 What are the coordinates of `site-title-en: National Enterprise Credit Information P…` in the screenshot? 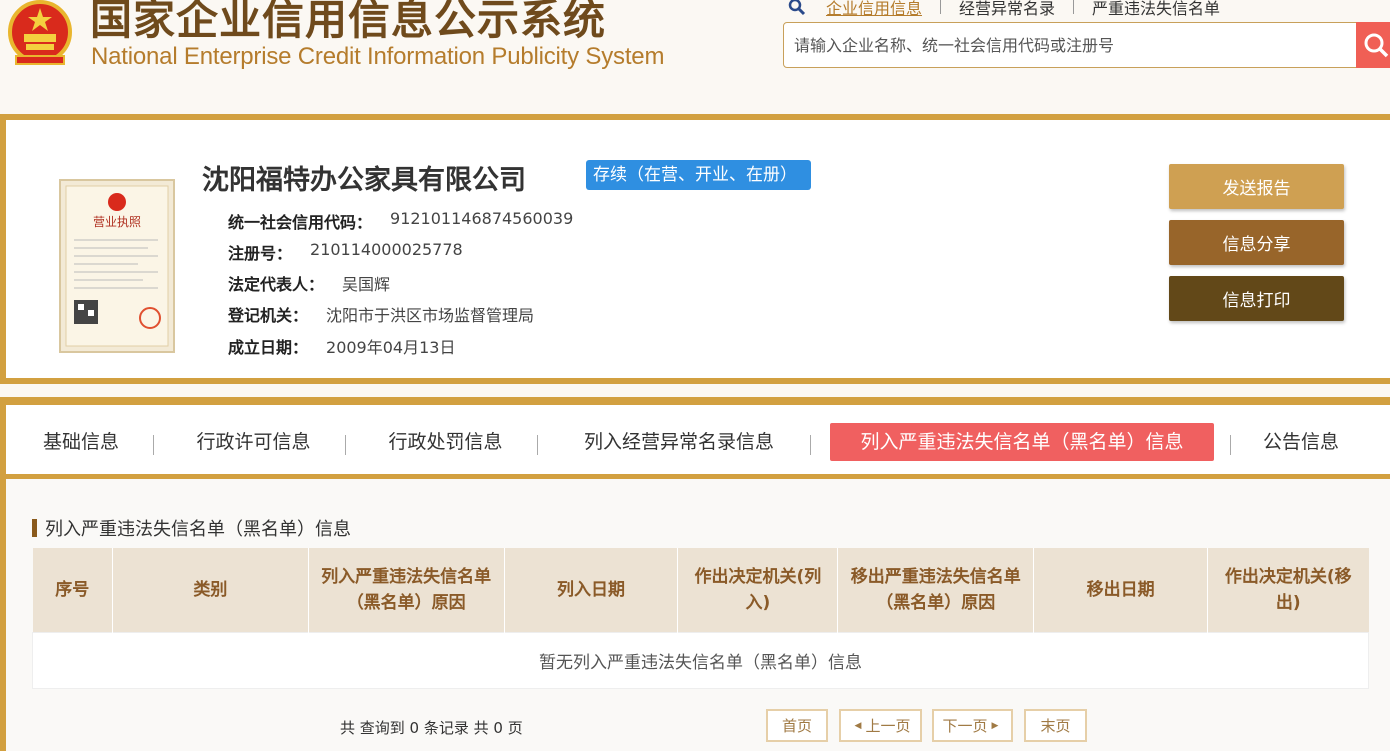 It's located at (378, 56).